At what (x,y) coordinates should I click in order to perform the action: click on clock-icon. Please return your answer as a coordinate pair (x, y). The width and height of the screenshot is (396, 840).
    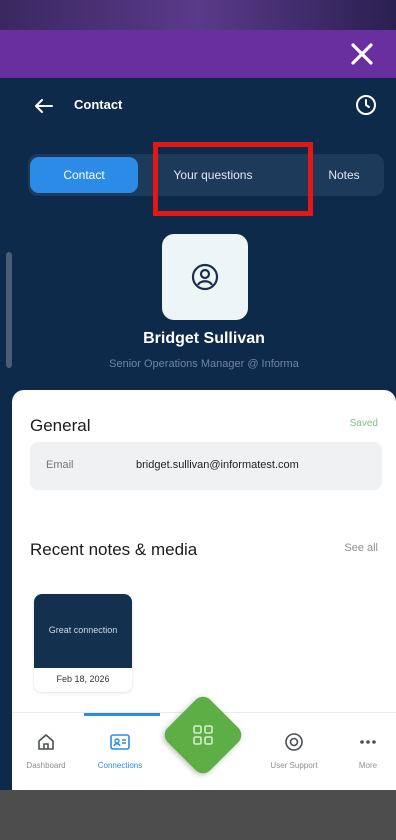
    Looking at the image, I should click on (366, 105).